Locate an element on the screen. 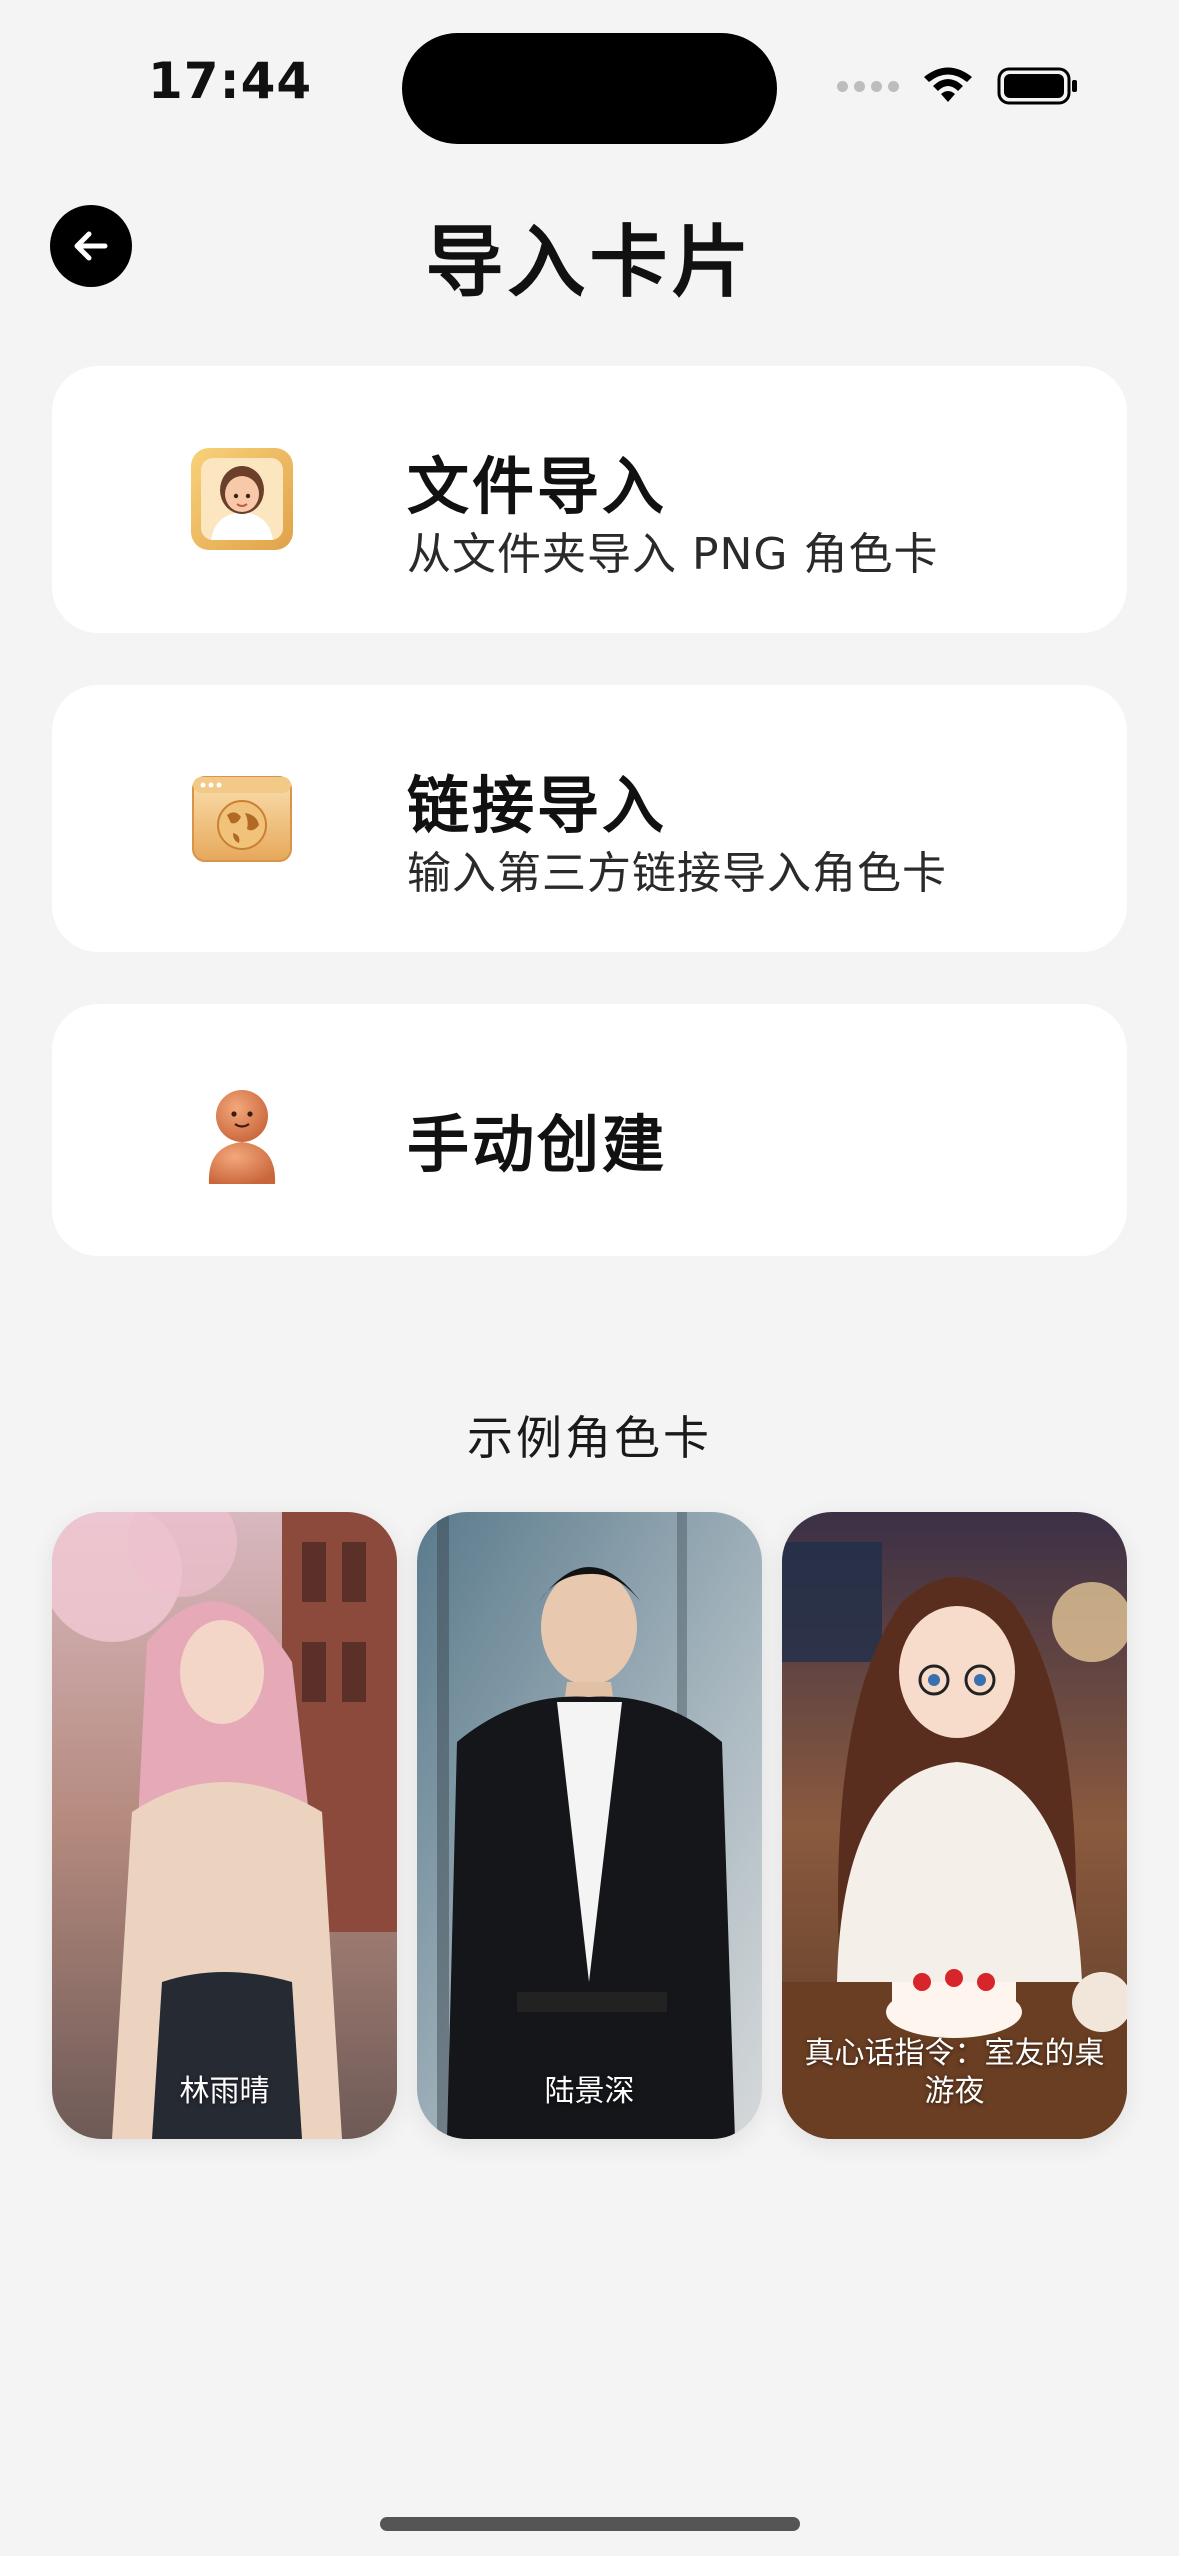  example-name-3: 真心话指令：室友的桌游夜 is located at coordinates (954, 2072).